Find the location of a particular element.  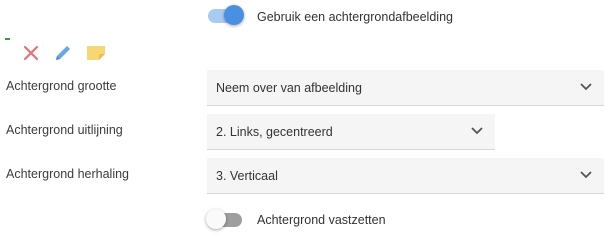

background-fixed-toggle is located at coordinates (226, 220).